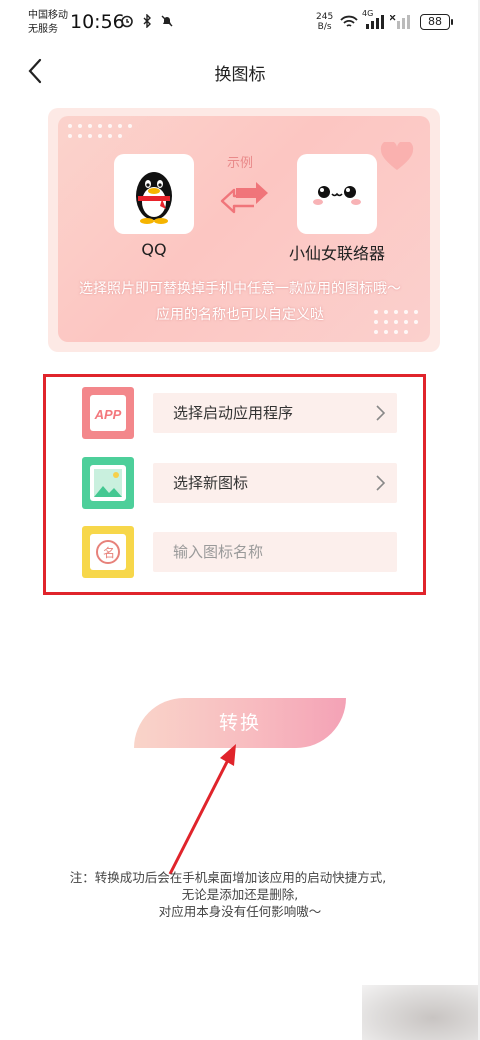 This screenshot has height=1040, width=480. Describe the element at coordinates (436, 22) in the screenshot. I see `battery-indicator: 88` at that location.